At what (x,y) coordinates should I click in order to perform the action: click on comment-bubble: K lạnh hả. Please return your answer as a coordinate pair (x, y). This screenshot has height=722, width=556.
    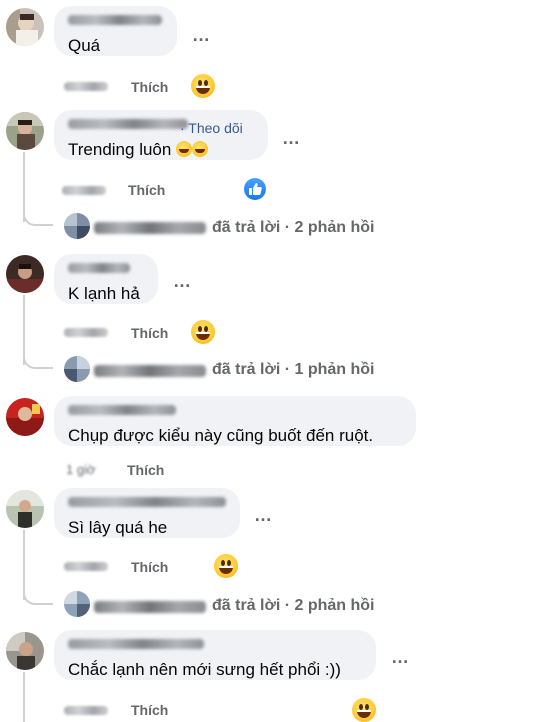
    Looking at the image, I should click on (106, 279).